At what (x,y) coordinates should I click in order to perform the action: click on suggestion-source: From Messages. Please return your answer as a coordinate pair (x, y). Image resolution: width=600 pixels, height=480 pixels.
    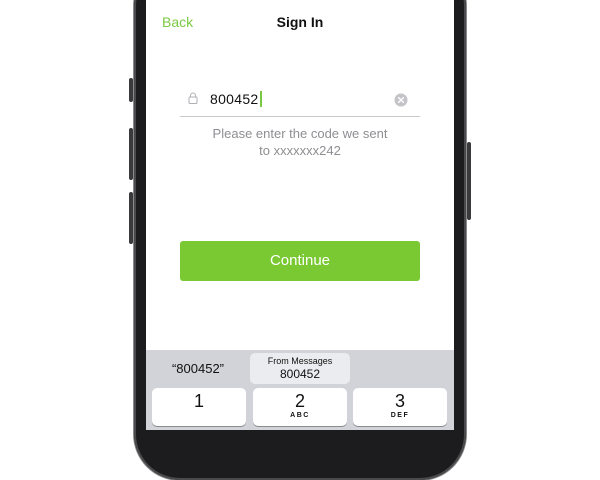
    Looking at the image, I should click on (300, 361).